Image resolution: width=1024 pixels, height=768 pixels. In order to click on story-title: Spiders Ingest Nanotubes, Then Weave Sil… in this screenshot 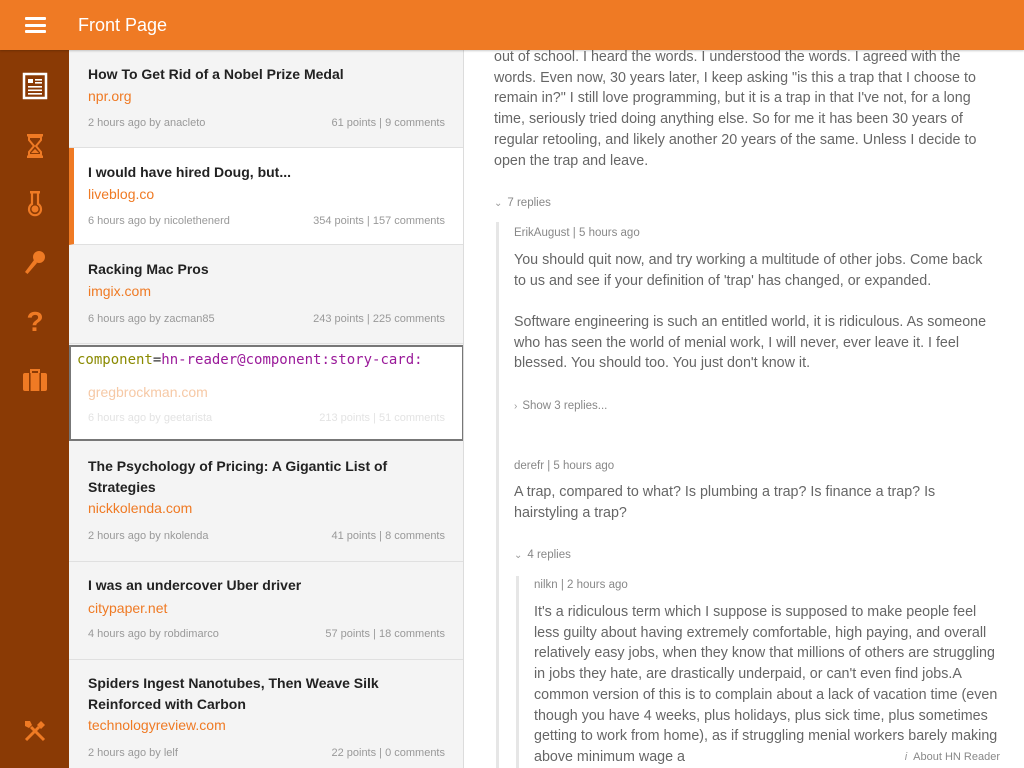, I will do `click(233, 693)`.